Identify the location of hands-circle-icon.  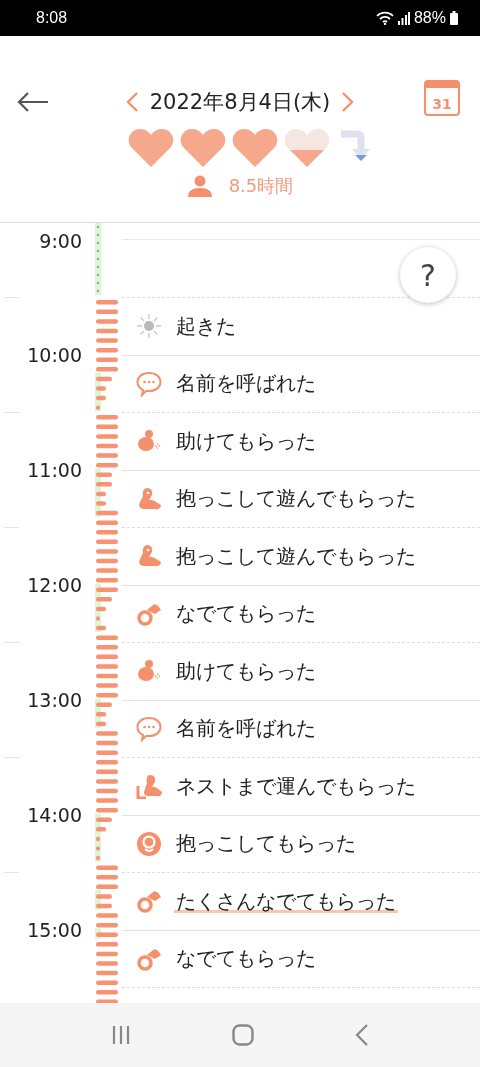
(149, 843).